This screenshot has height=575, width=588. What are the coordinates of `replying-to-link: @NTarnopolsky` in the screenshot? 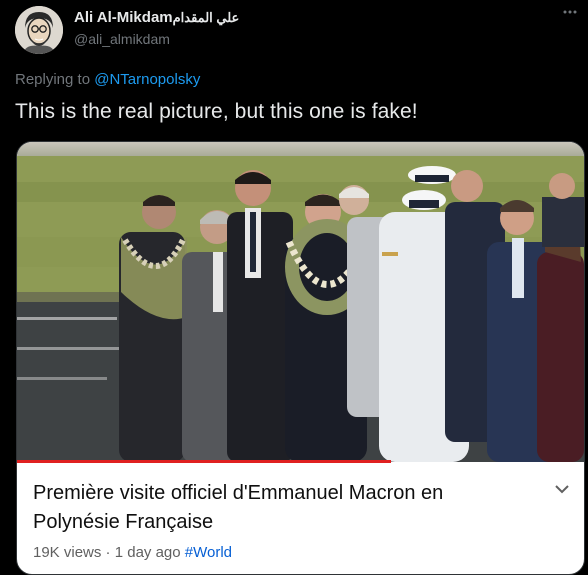 It's located at (147, 79).